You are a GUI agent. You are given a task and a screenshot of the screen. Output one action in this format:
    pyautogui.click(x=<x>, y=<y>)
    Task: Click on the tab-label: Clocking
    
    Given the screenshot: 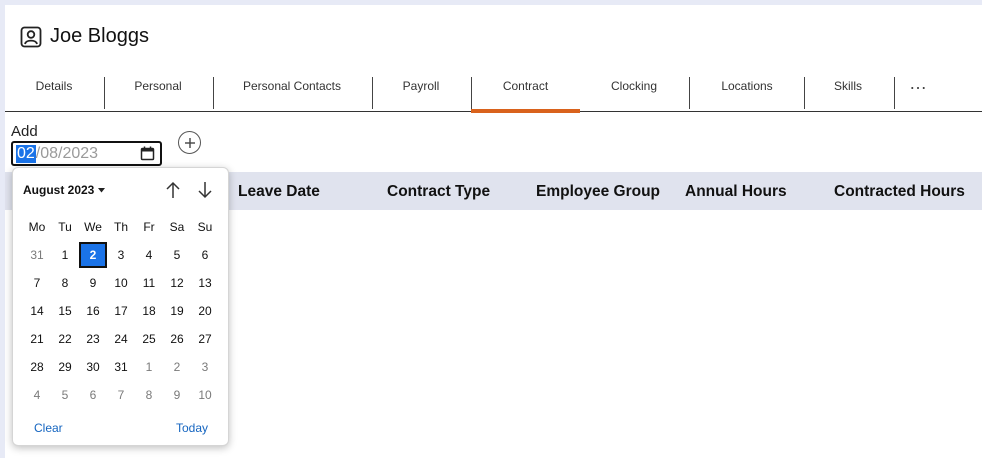 What is the action you would take?
    pyautogui.click(x=634, y=86)
    